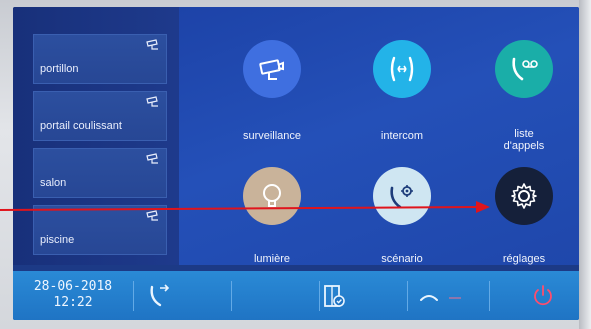 This screenshot has height=329, width=591. I want to click on unlock-button, so click(447, 296).